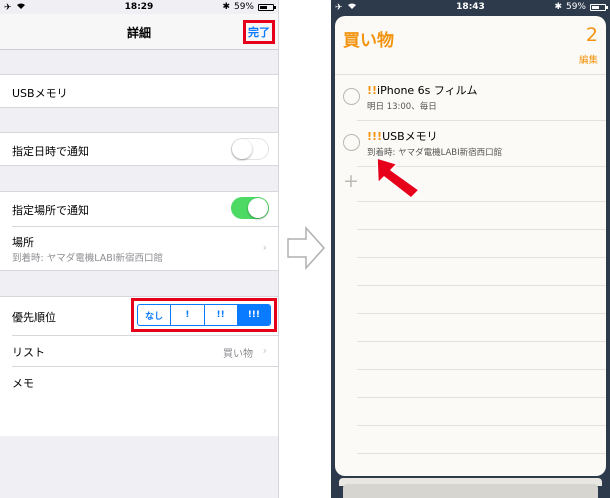  Describe the element at coordinates (375, 136) in the screenshot. I see `priority-marker: !!!` at that location.